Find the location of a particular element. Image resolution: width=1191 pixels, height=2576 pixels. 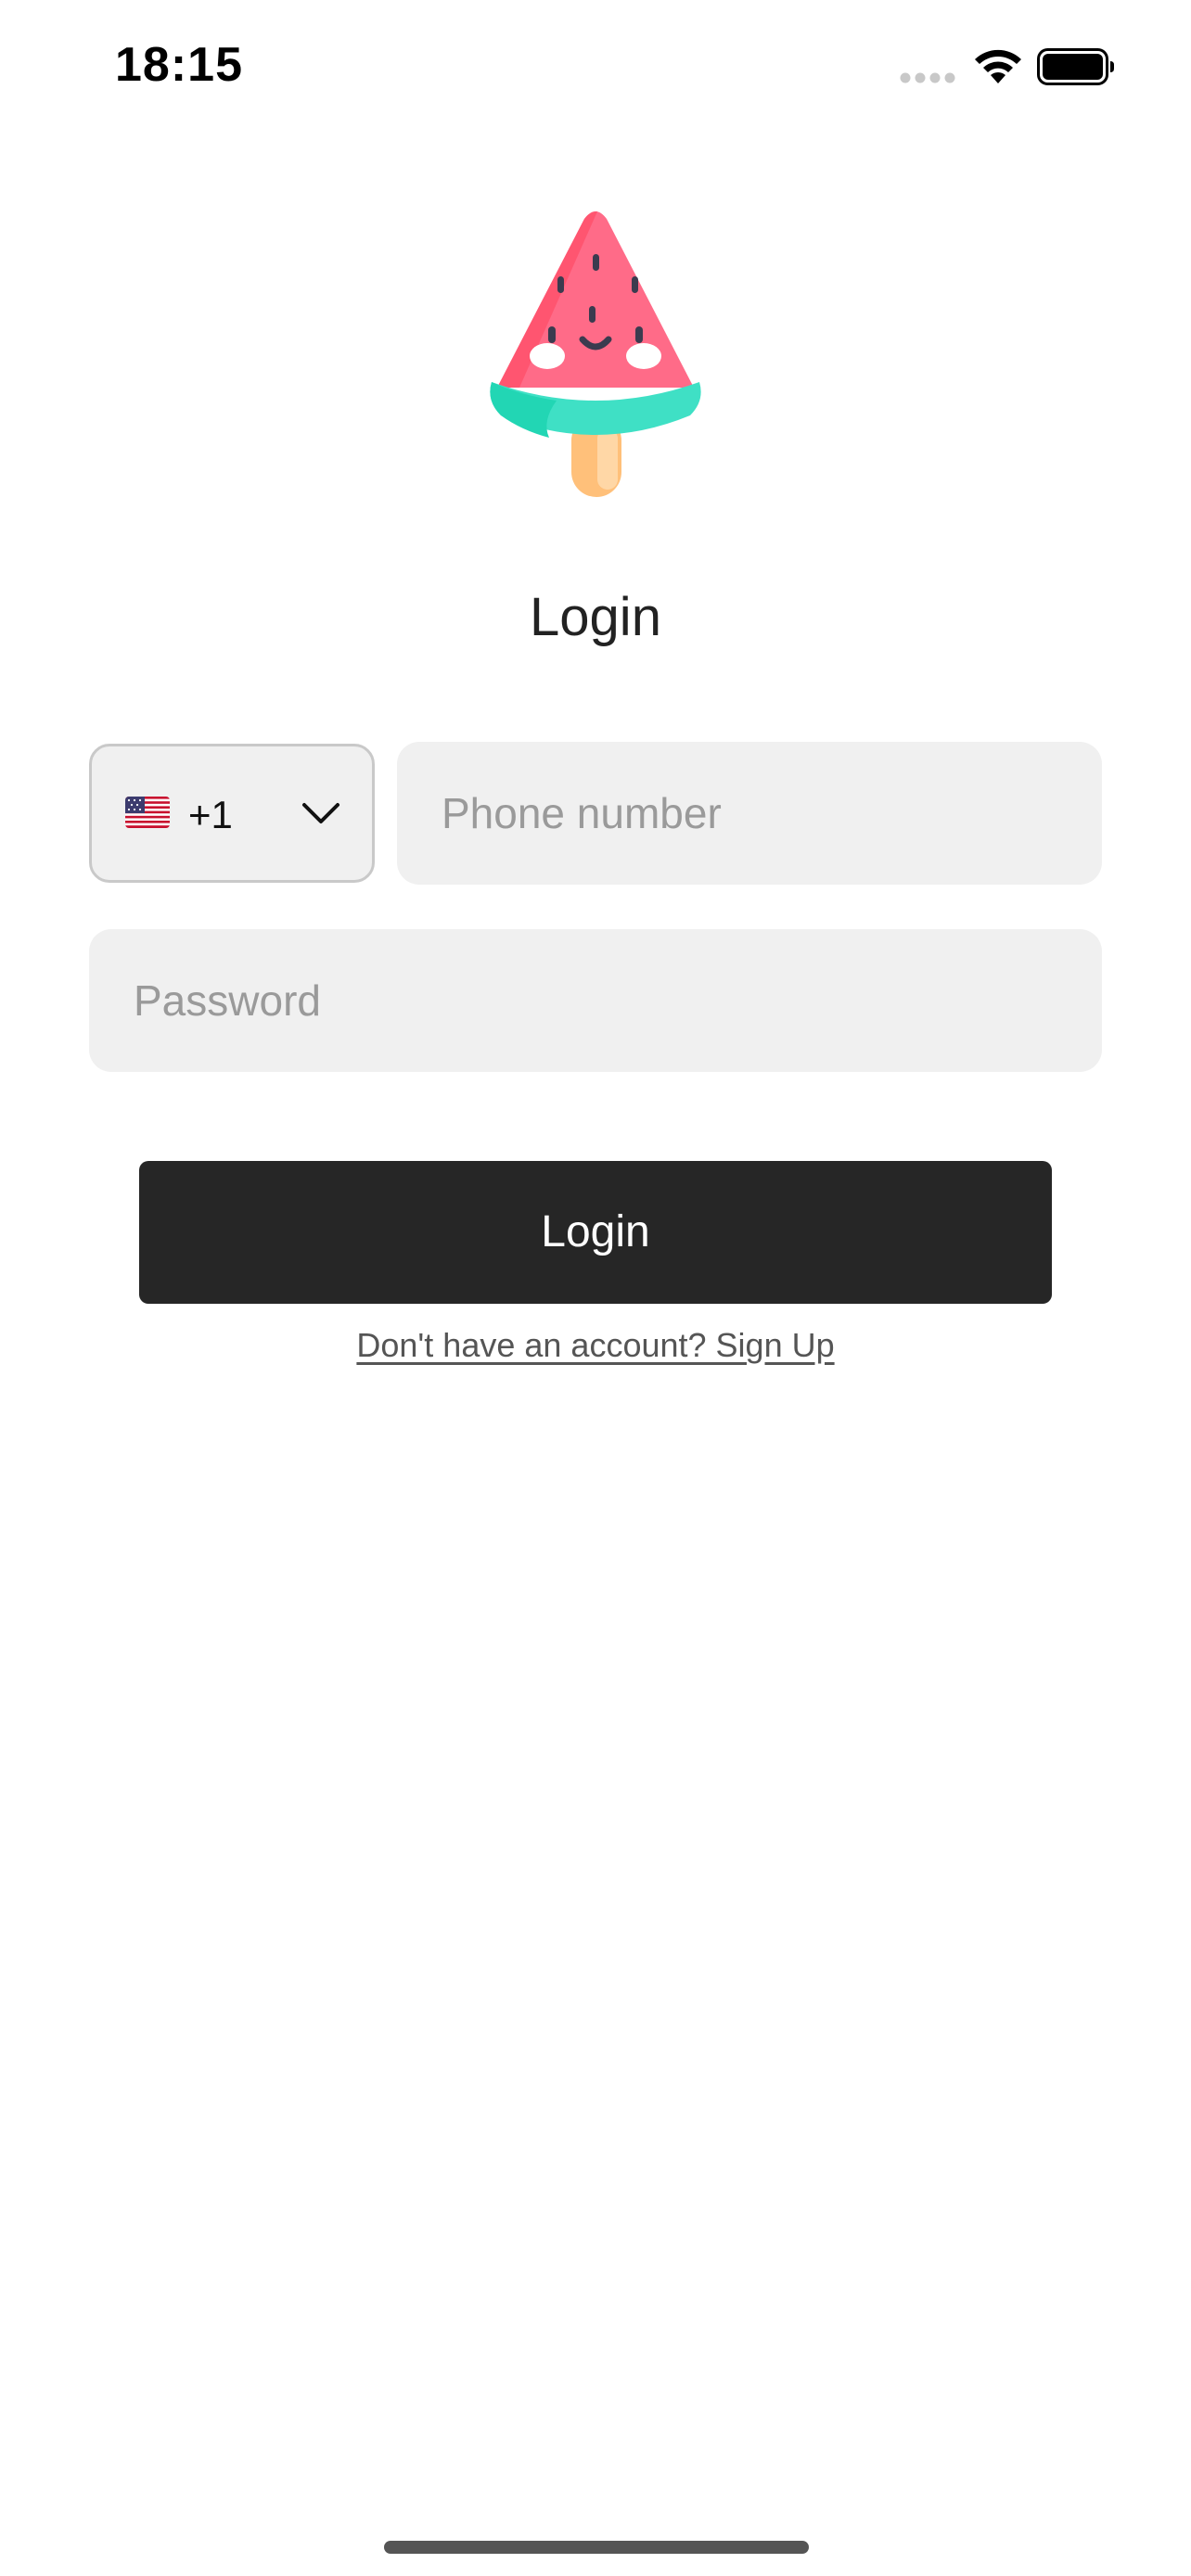

page-title: Login is located at coordinates (595, 617).